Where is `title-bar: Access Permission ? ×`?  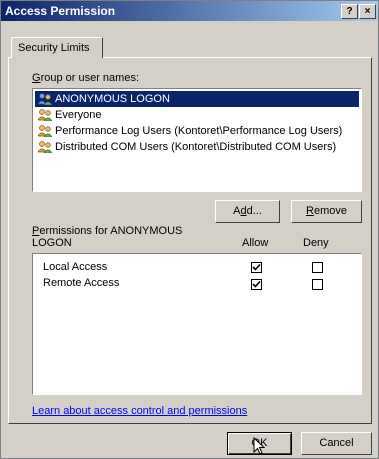
title-bar: Access Permission ? × is located at coordinates (189, 11).